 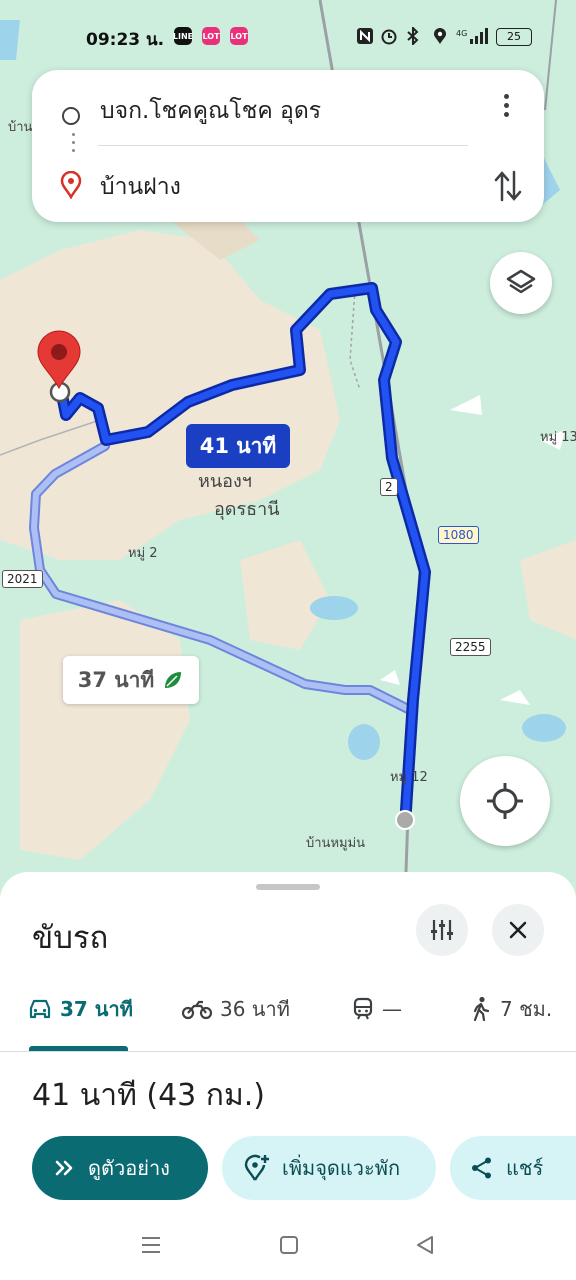 I want to click on origin-field: บจก.โชคคูณโชค อุดร, so click(x=210, y=111).